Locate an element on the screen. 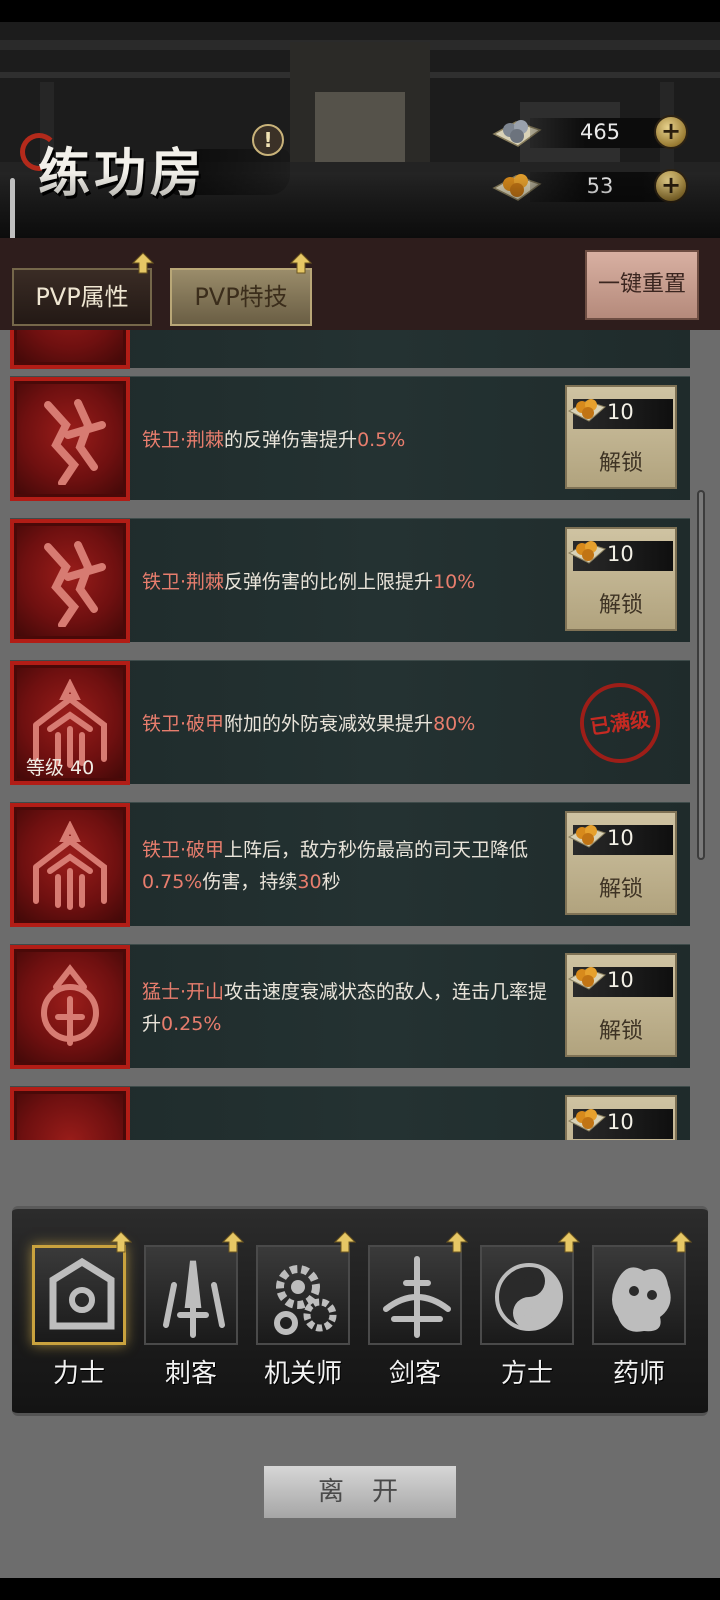 Image resolution: width=720 pixels, height=1600 pixels. skill-row: 铁卫·破甲上阵后，敌方秒伤最高的司天卫降低 0.75%伤害，持续30秒 10 解锁 is located at coordinates (350, 864).